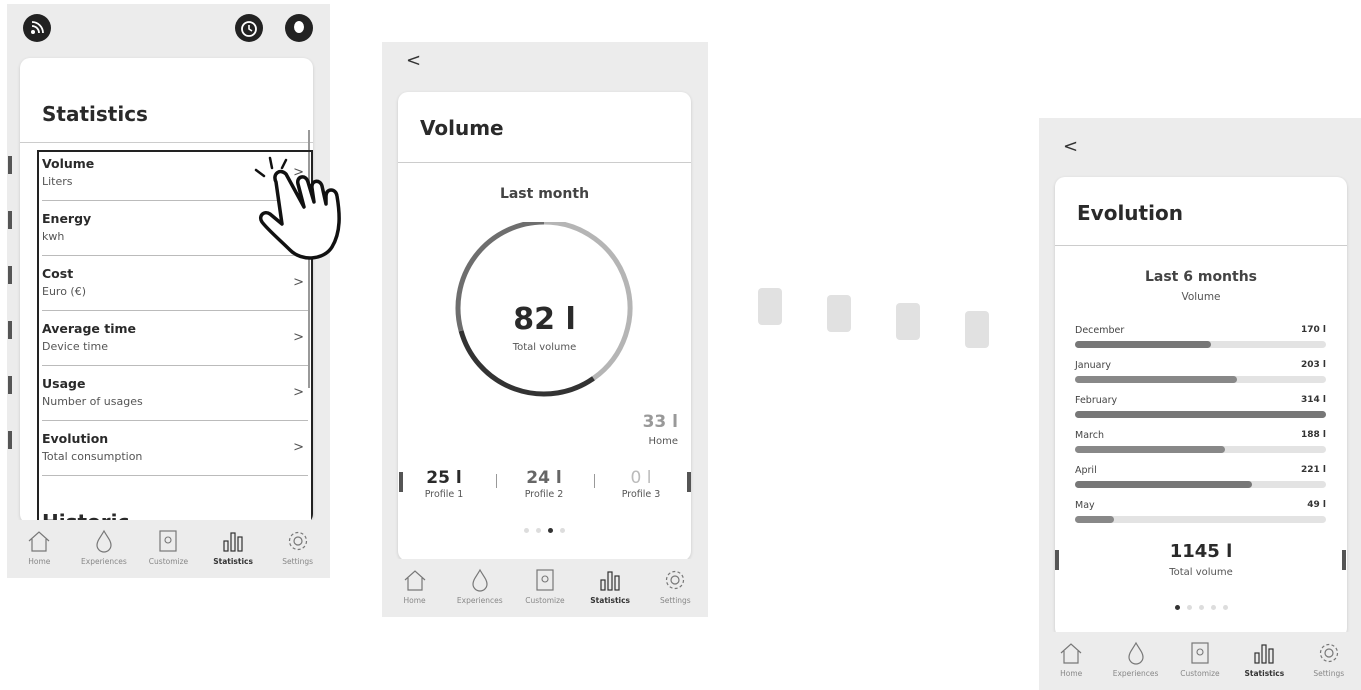 The image size is (1361, 690). Describe the element at coordinates (588, 301) in the screenshot. I see `donut-segment-home` at that location.